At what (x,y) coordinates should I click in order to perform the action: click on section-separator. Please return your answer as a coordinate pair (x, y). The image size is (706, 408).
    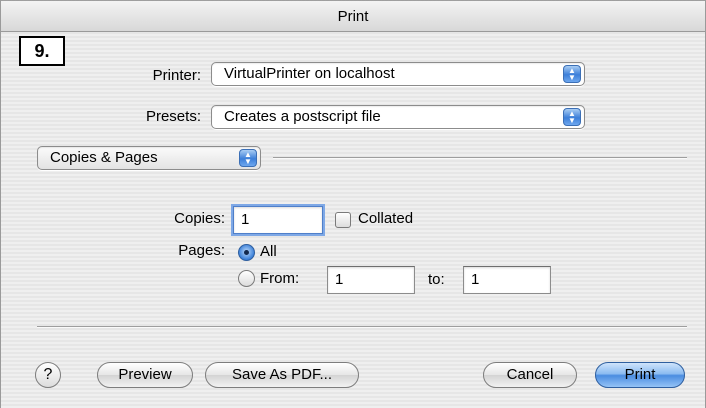
    Looking at the image, I should click on (480, 158).